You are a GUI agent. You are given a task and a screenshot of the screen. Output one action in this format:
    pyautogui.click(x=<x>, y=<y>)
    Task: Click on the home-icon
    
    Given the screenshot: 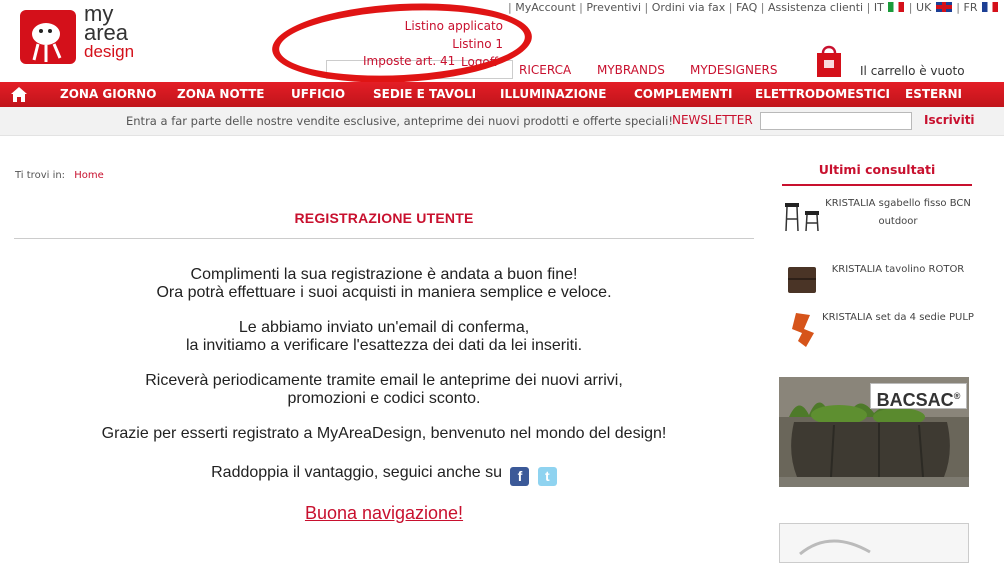 What is the action you would take?
    pyautogui.click(x=19, y=94)
    